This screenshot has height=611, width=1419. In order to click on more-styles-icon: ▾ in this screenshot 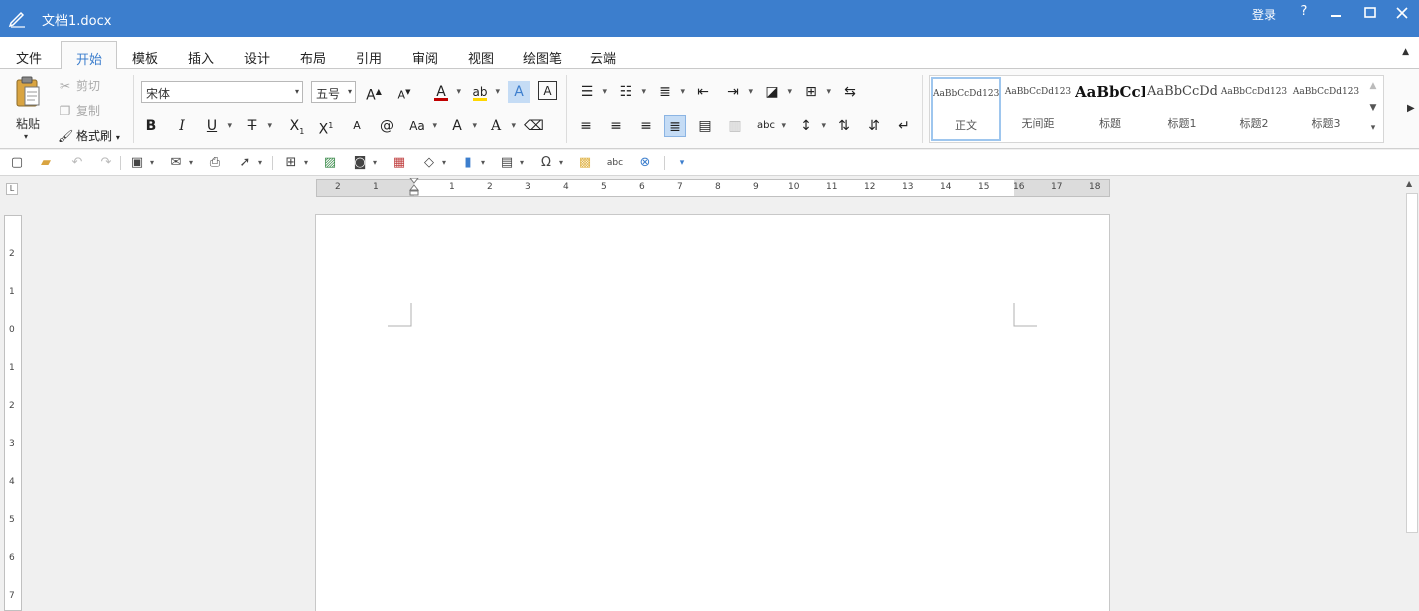, I will do `click(1373, 128)`.